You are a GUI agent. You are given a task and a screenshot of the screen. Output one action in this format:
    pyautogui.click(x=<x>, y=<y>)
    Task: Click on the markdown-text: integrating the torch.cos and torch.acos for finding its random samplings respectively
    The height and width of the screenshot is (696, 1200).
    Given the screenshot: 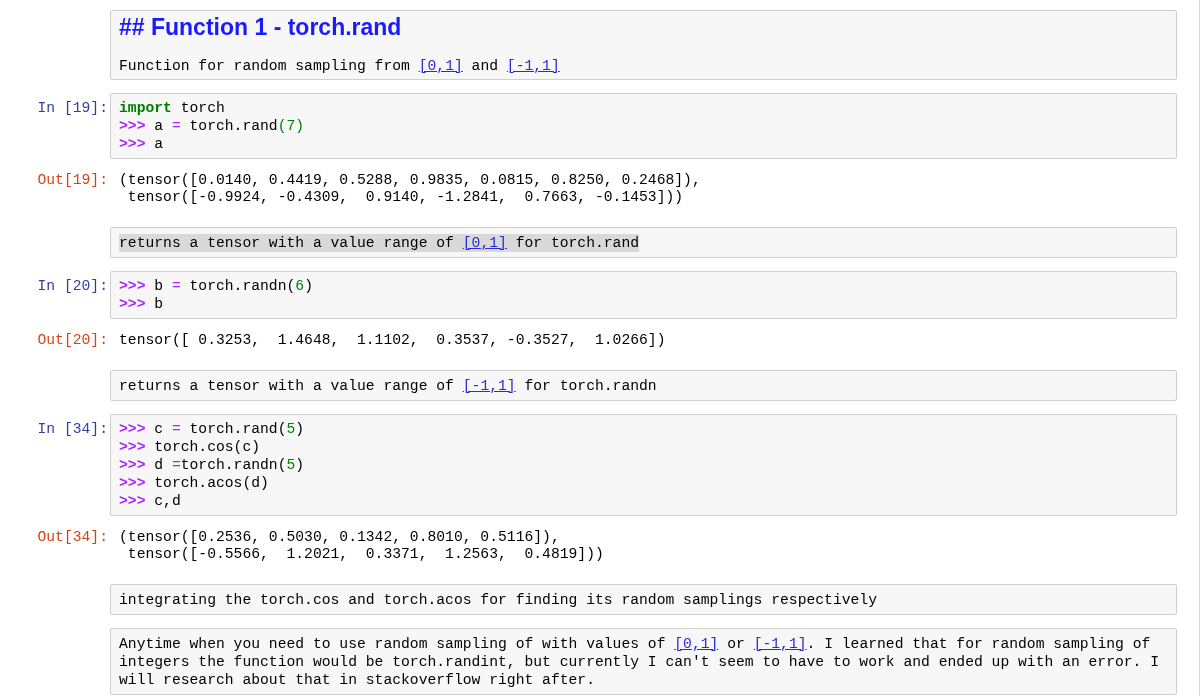 What is the action you would take?
    pyautogui.click(x=498, y=600)
    